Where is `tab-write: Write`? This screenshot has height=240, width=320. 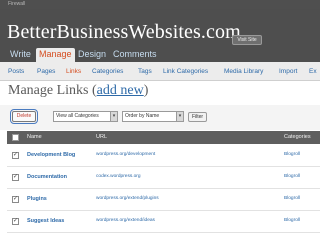 tab-write: Write is located at coordinates (20, 54).